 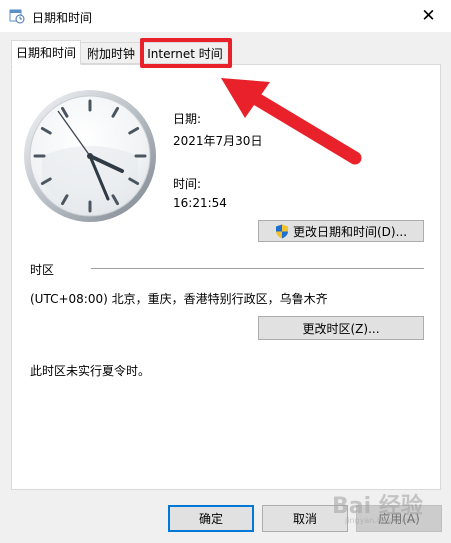 I want to click on cancel-label: 取消, so click(x=304, y=519).